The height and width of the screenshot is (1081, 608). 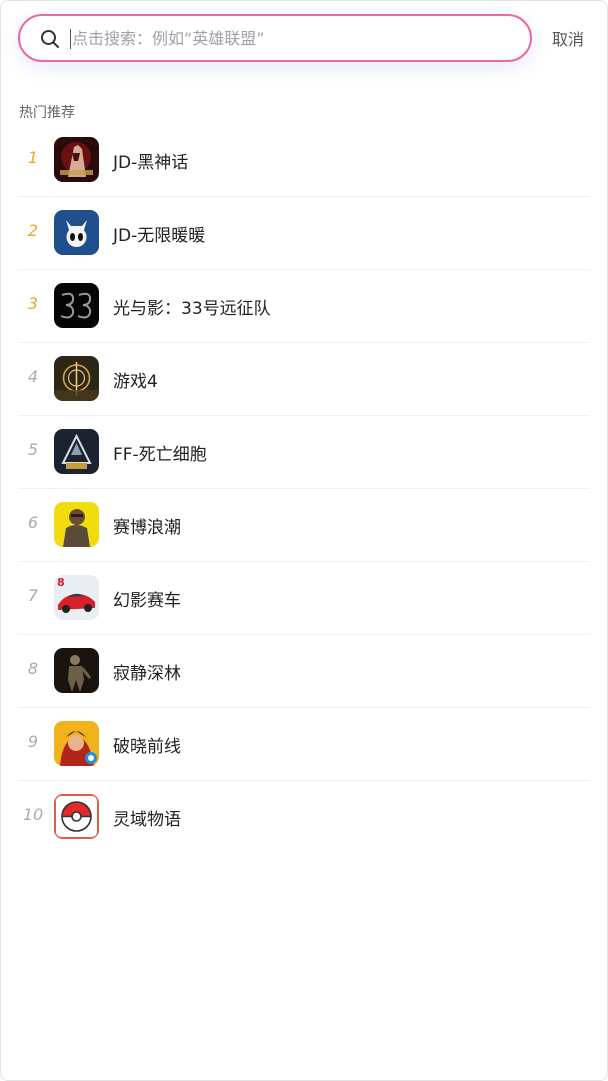 I want to click on list-item: 9 破晓前线, so click(x=304, y=744).